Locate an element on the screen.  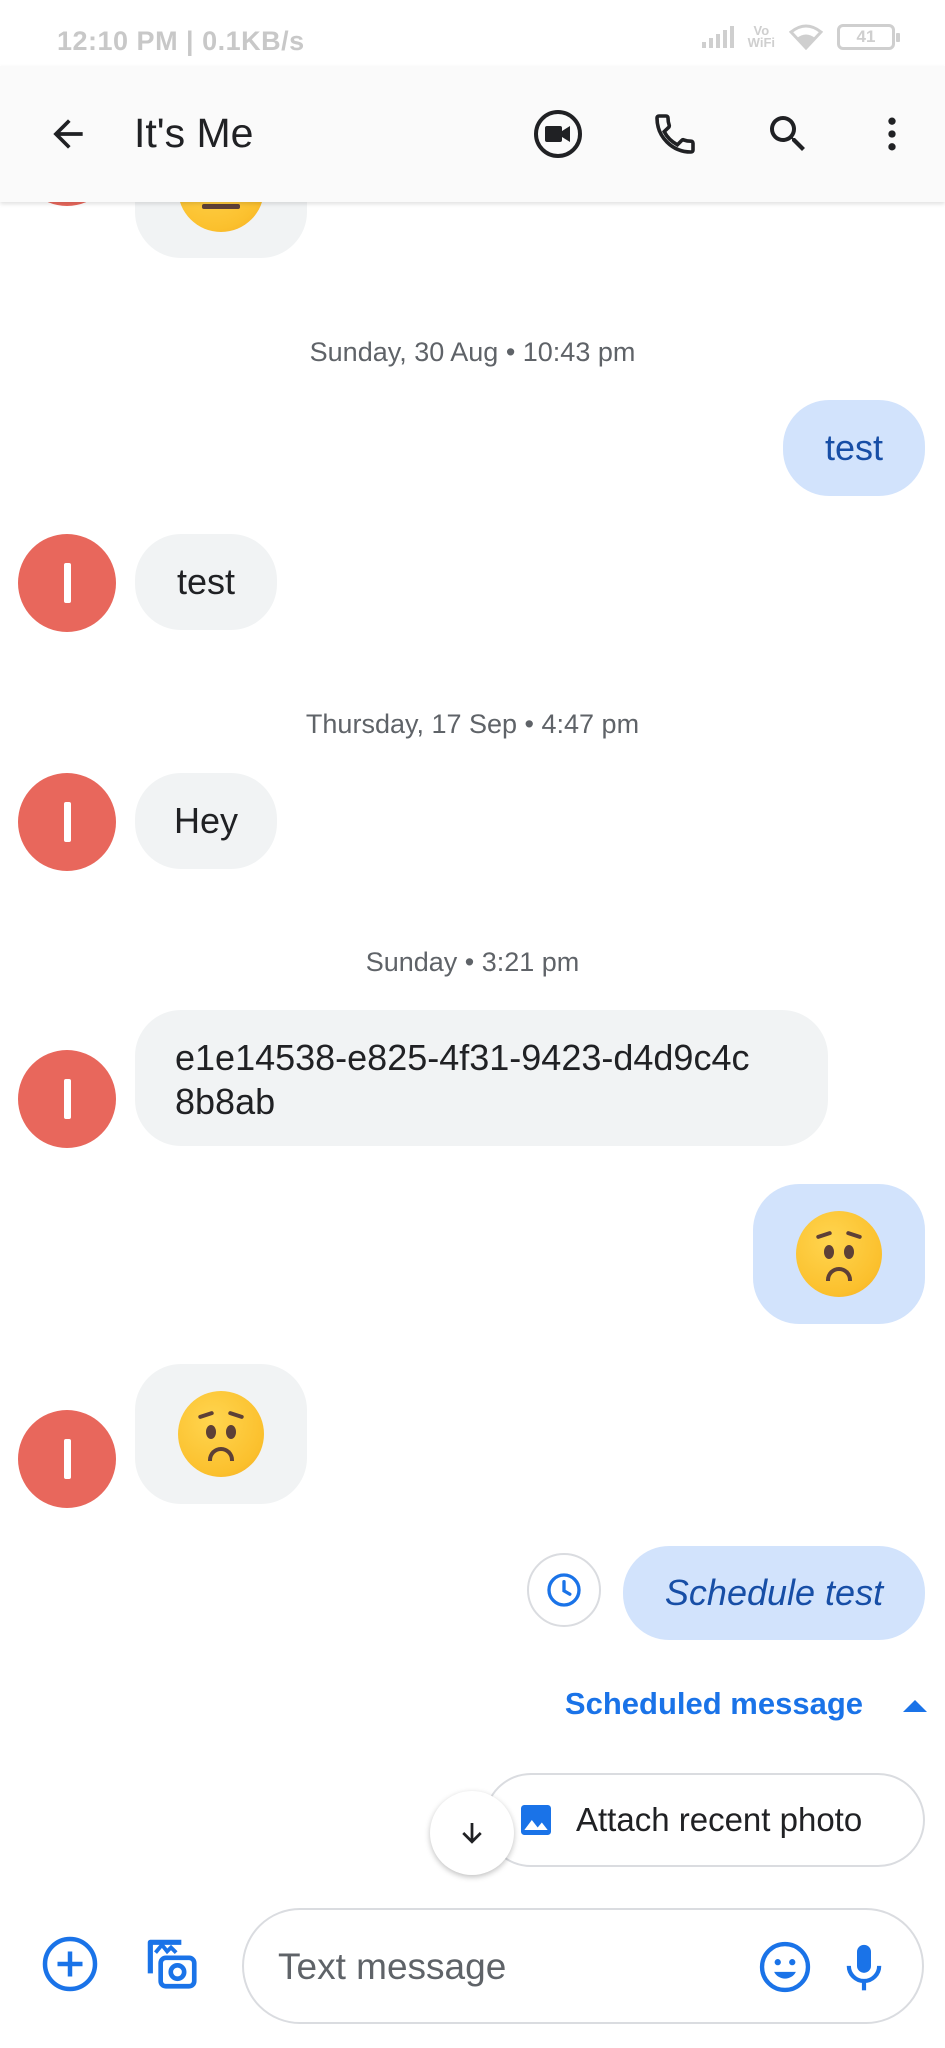
date-separator: Sunday, 30 Aug • 10:43 pm is located at coordinates (472, 352).